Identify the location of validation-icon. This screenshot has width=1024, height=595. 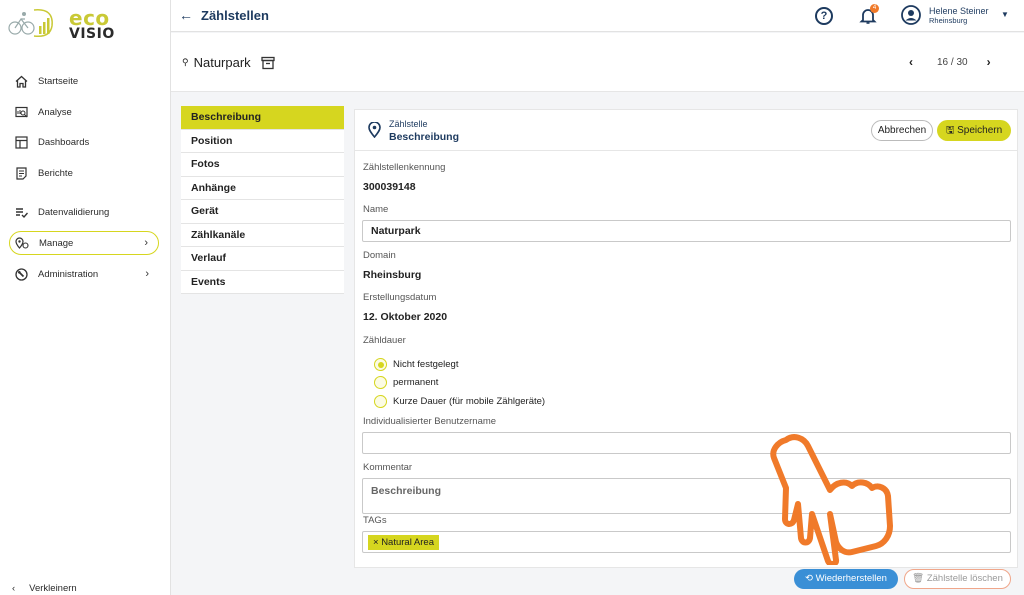
(21, 212).